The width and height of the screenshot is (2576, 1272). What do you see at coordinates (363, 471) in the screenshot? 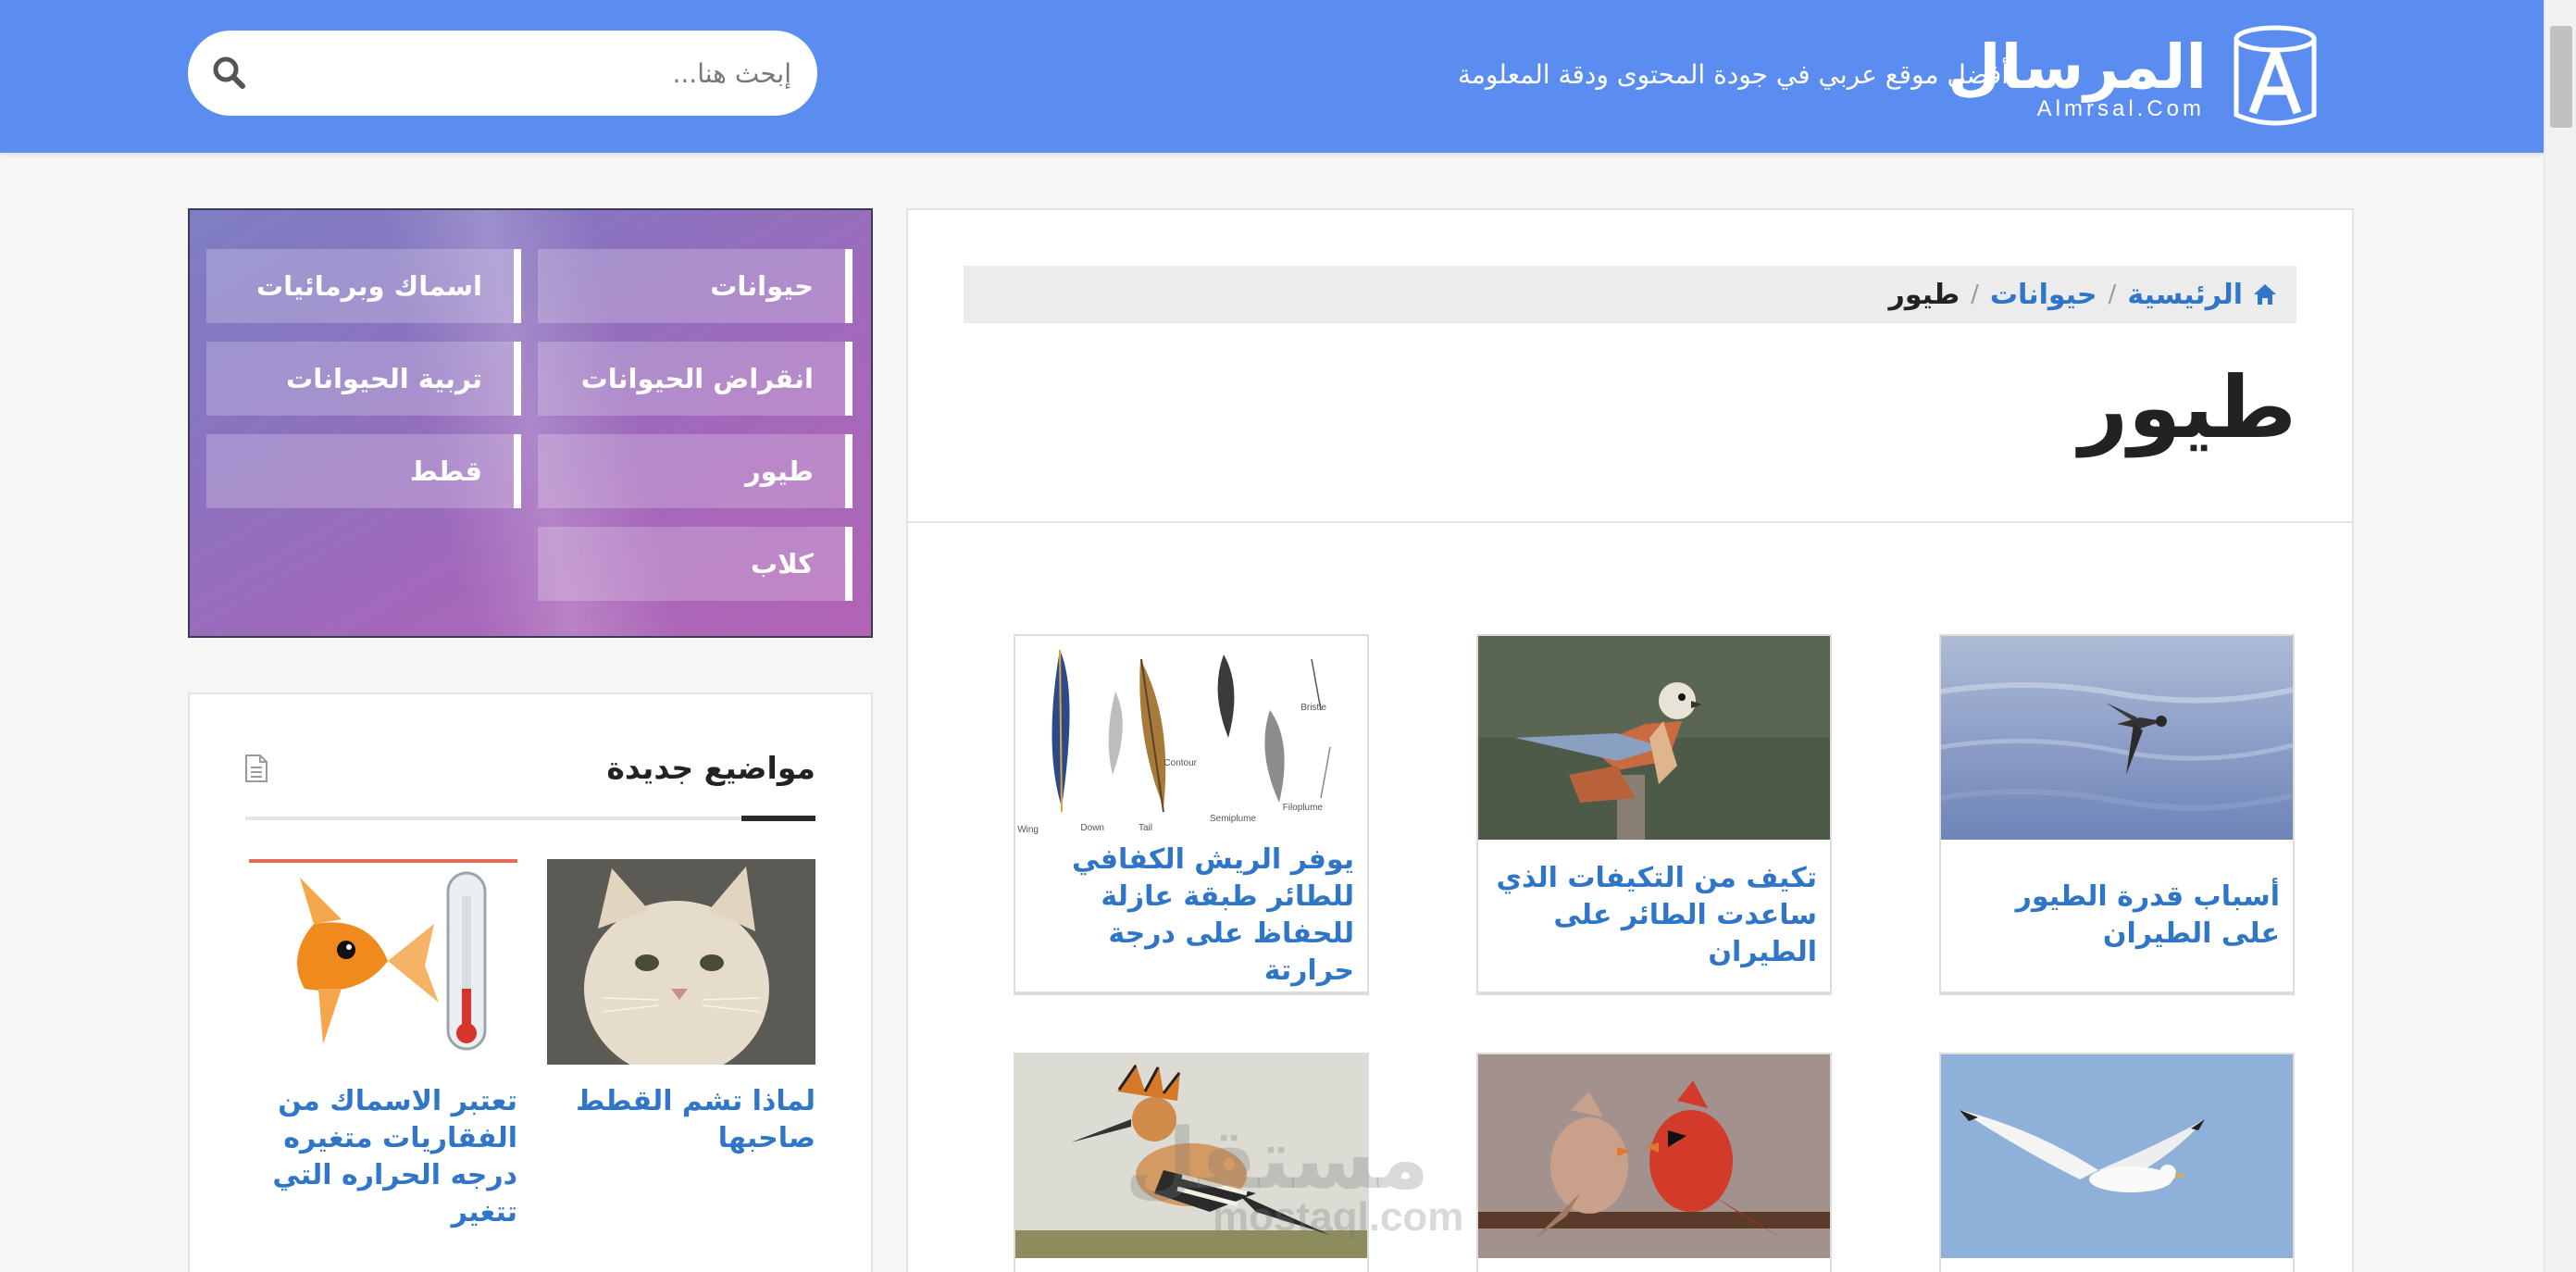
I see `category-cats: قطط` at bounding box center [363, 471].